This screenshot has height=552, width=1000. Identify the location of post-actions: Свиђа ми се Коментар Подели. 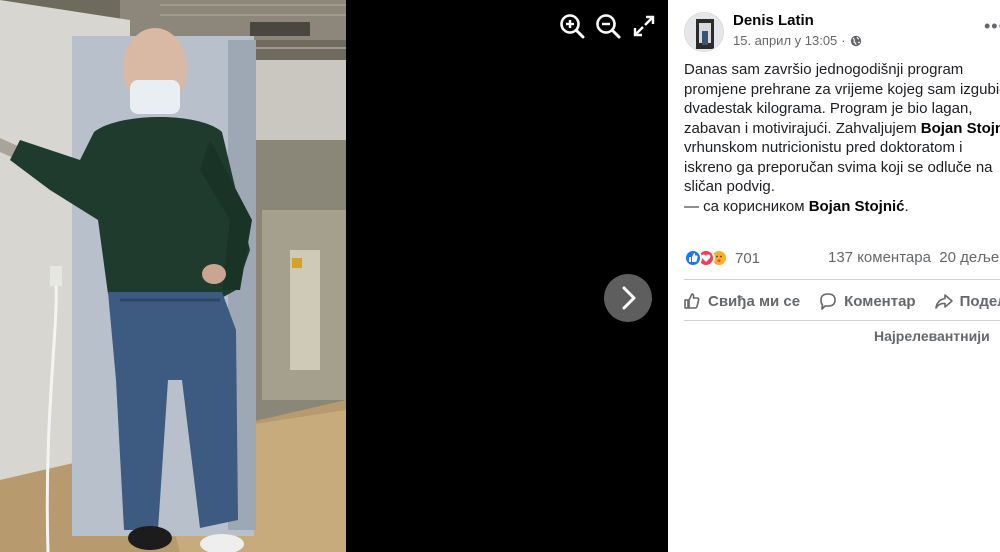
(841, 301).